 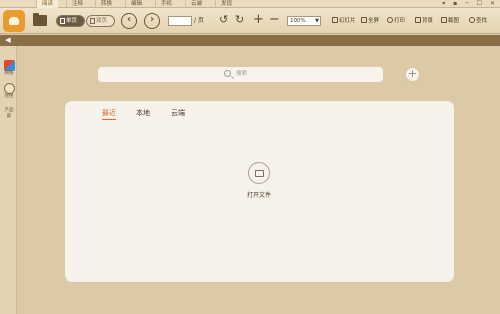 What do you see at coordinates (106, 4) in the screenshot?
I see `tab-convert: 转换` at bounding box center [106, 4].